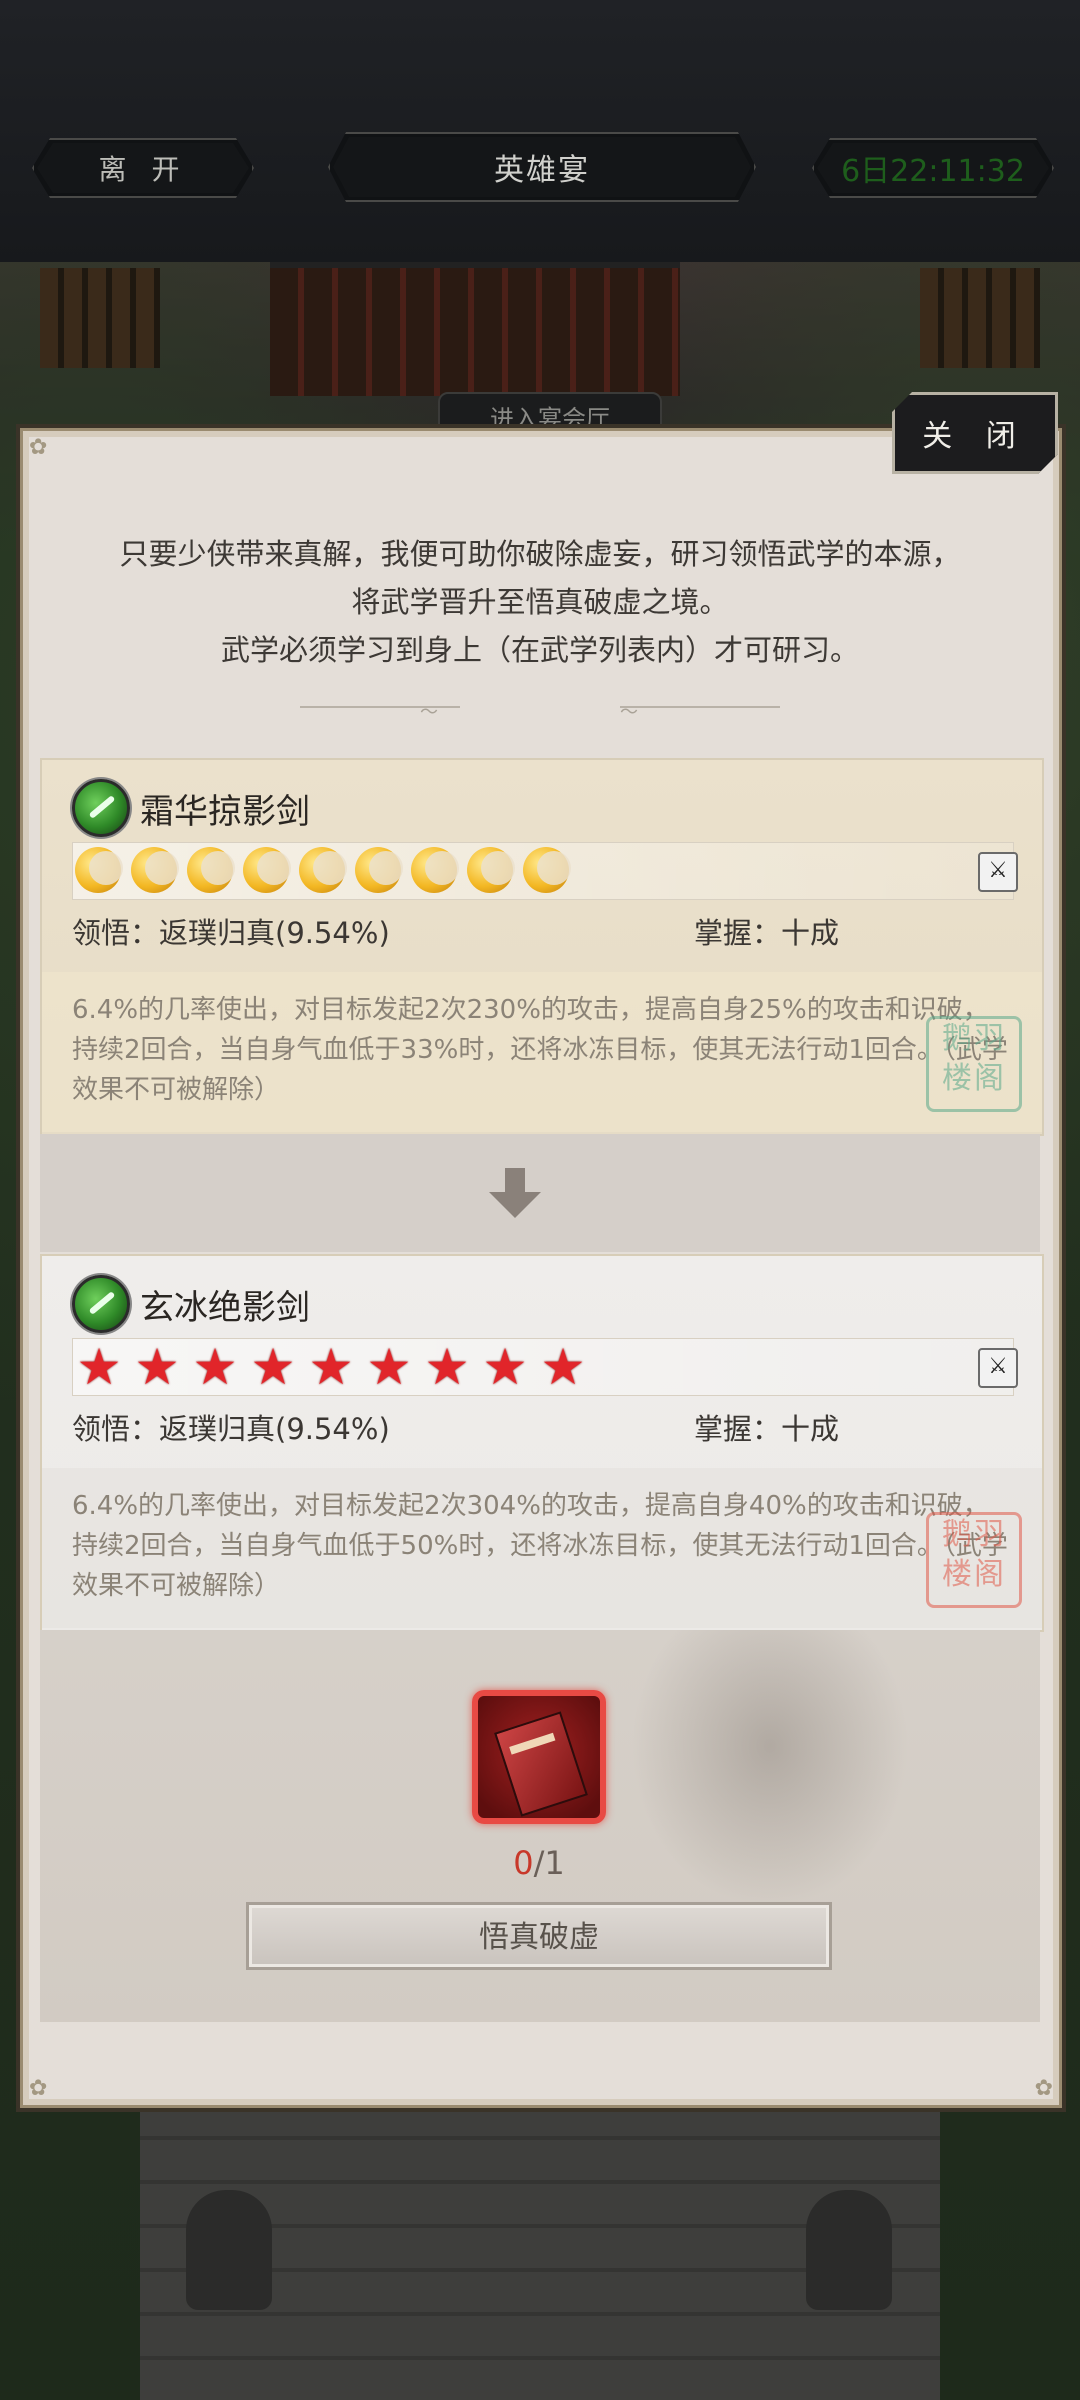 The height and width of the screenshot is (2400, 1080). I want to click on rank-icons, so click(323, 870).